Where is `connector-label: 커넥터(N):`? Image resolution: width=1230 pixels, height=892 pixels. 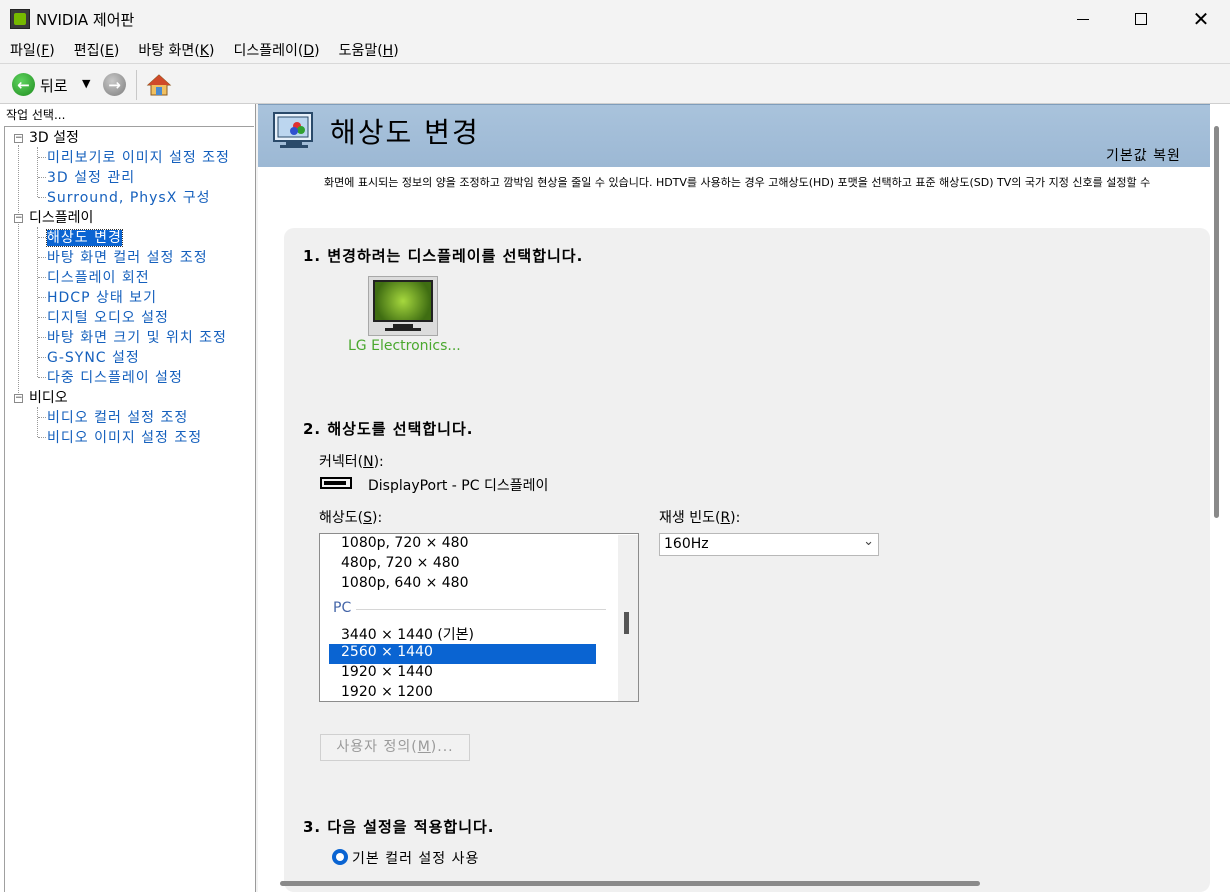 connector-label: 커넥터(N): is located at coordinates (351, 462).